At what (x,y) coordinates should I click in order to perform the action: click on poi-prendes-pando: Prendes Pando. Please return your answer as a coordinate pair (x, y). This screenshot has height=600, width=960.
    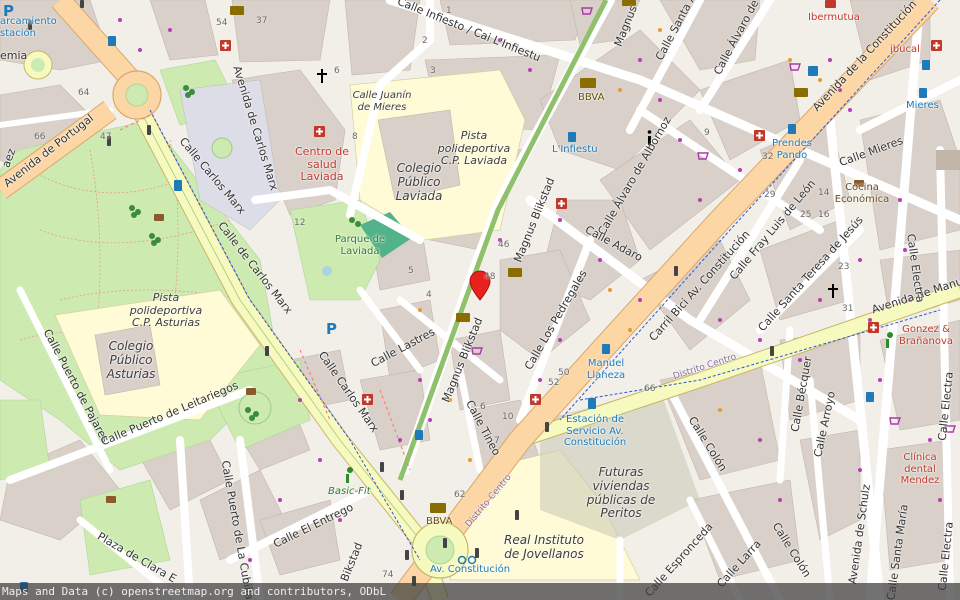
    Looking at the image, I should click on (792, 149).